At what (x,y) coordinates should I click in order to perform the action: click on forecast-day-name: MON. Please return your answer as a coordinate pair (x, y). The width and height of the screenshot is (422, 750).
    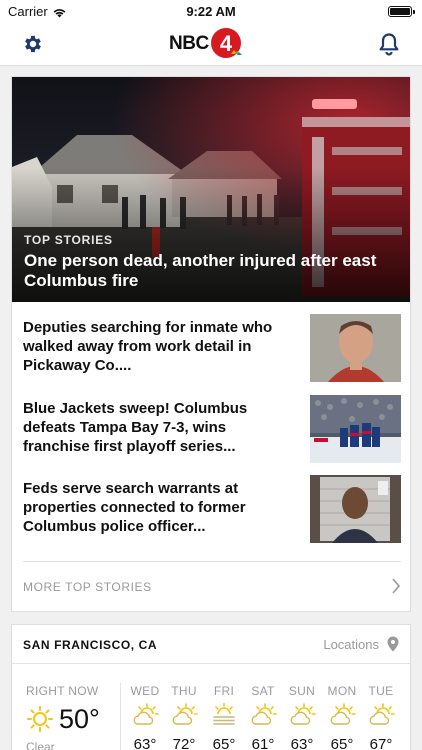
    Looking at the image, I should click on (342, 691).